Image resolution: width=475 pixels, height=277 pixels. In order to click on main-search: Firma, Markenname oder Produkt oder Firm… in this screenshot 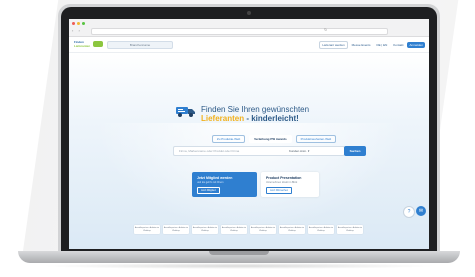, I will do `click(259, 151)`.